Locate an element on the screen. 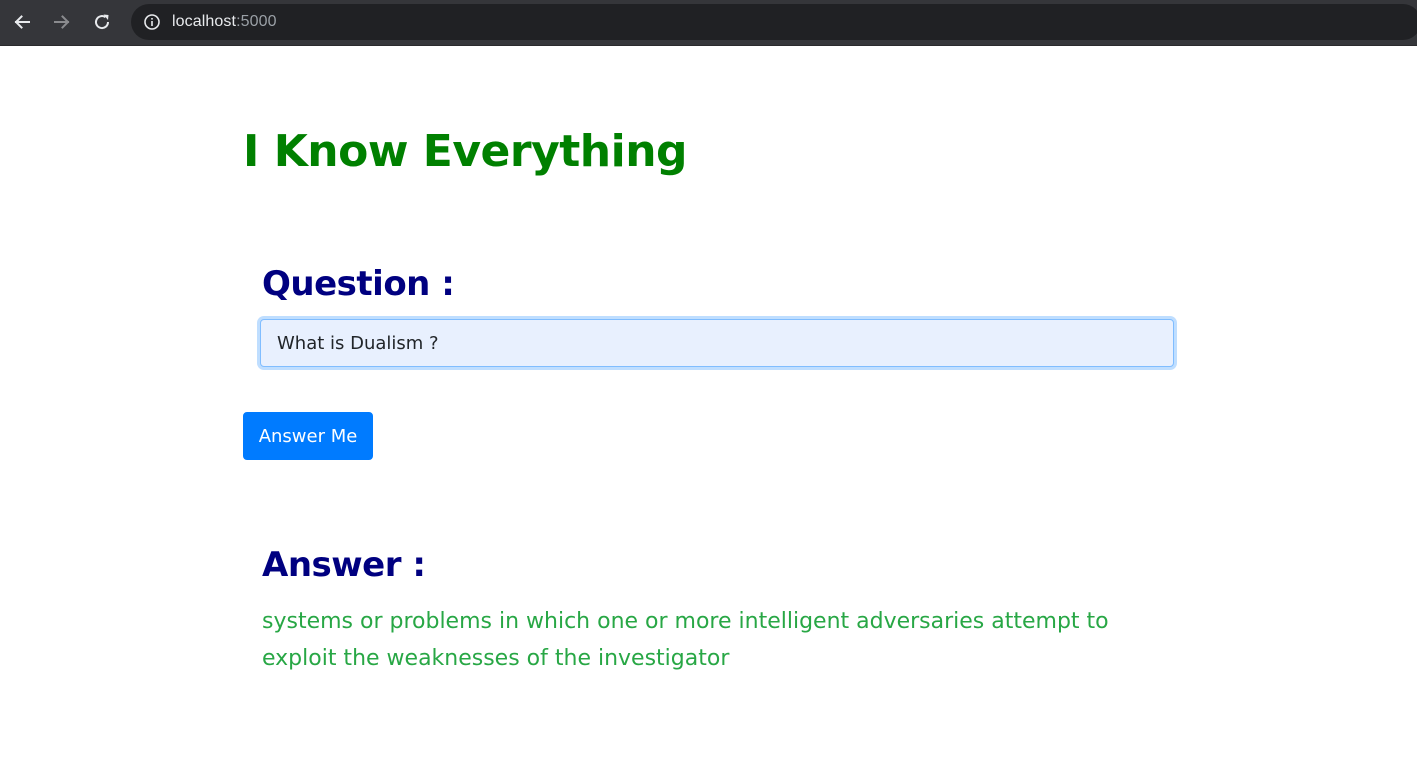  answer-heading: Answer : is located at coordinates (344, 565).